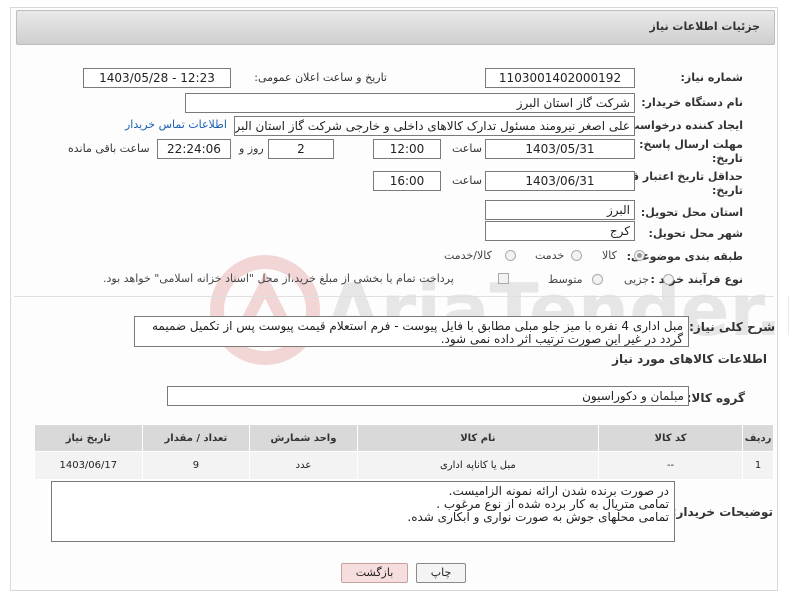 This screenshot has width=789, height=598. I want to click on section-divider, so click(394, 296).